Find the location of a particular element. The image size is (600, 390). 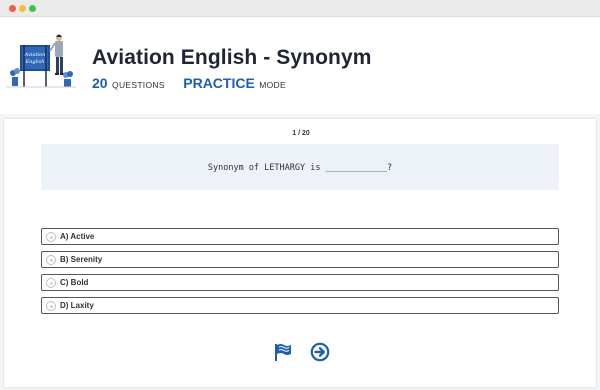

option-c: C) Bold is located at coordinates (300, 282).